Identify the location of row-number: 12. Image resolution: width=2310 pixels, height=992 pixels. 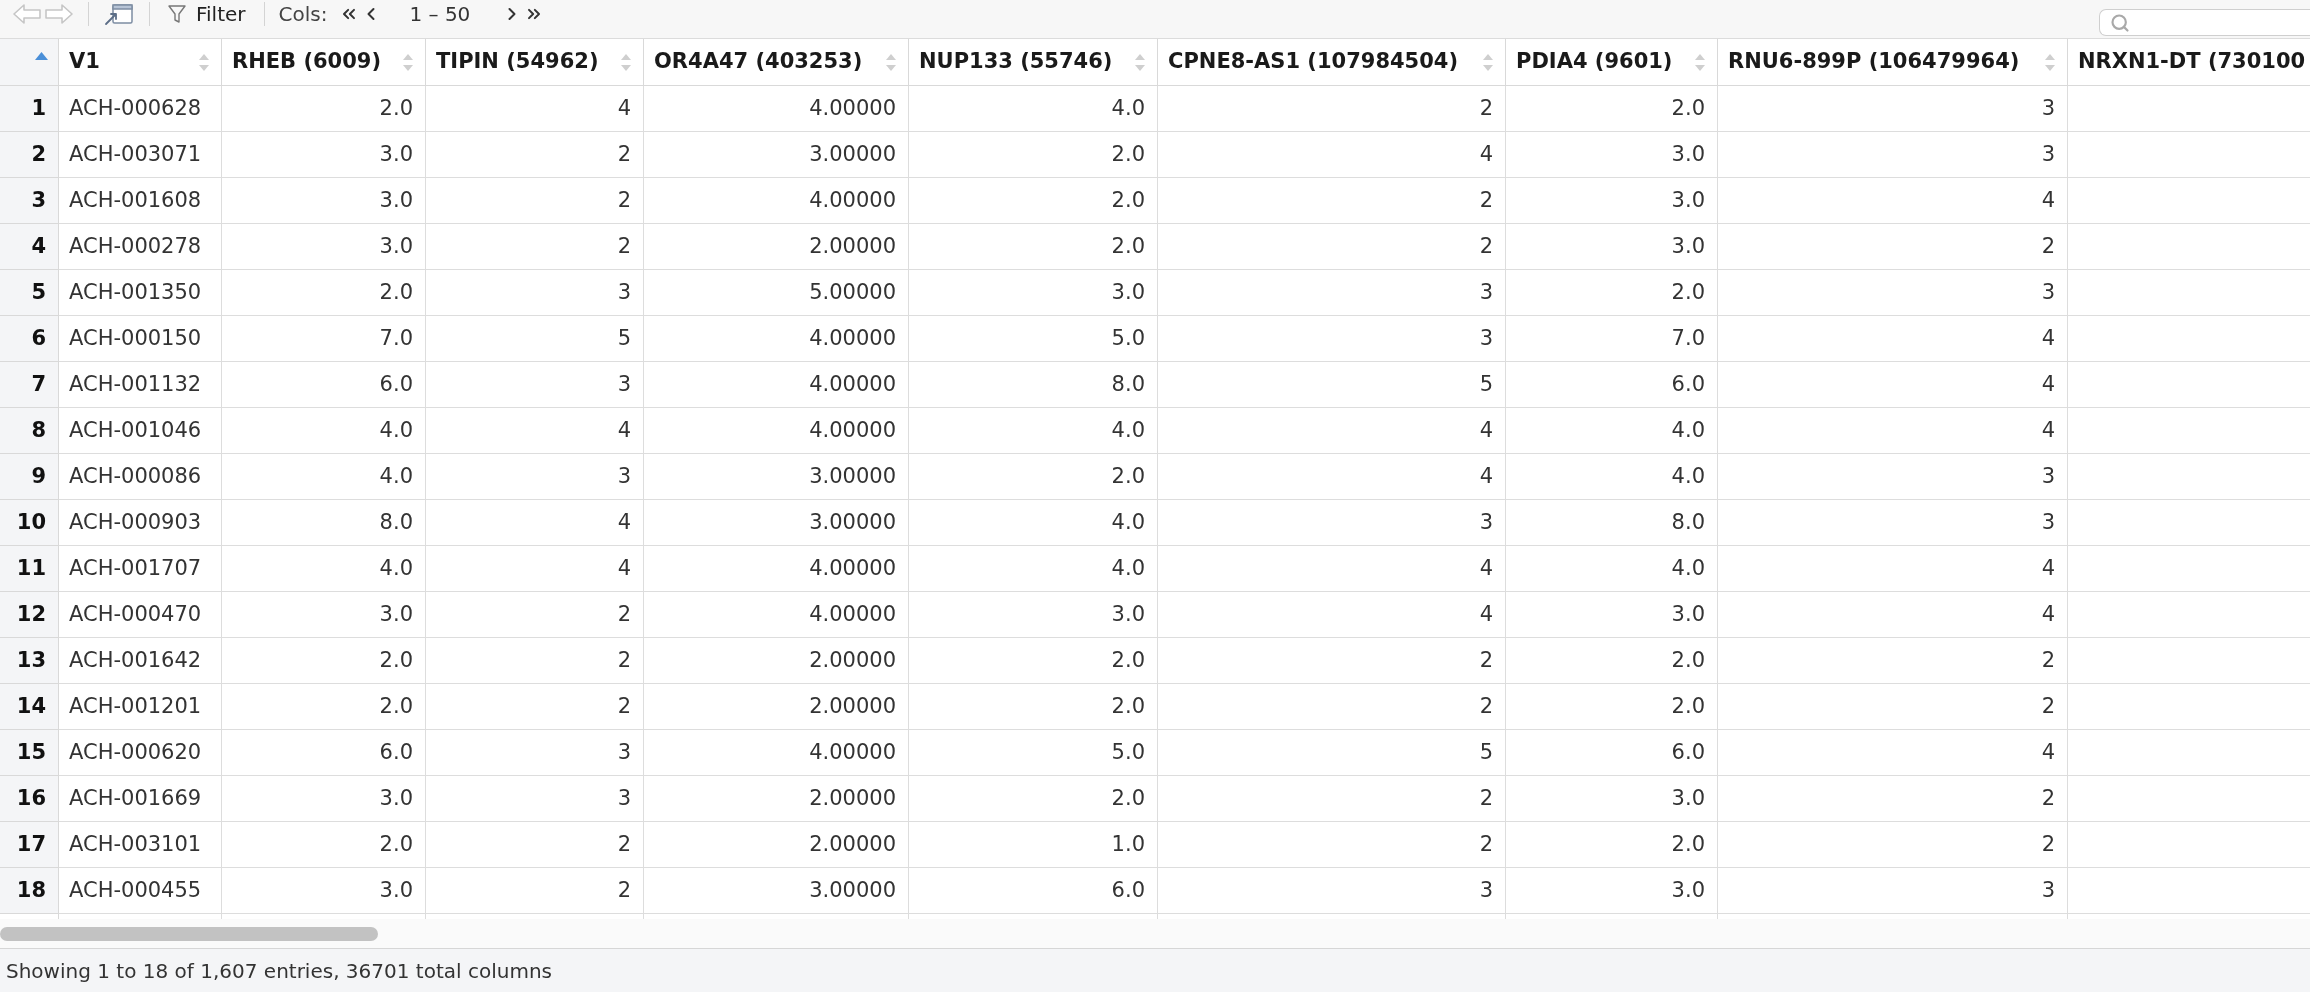
(29, 615).